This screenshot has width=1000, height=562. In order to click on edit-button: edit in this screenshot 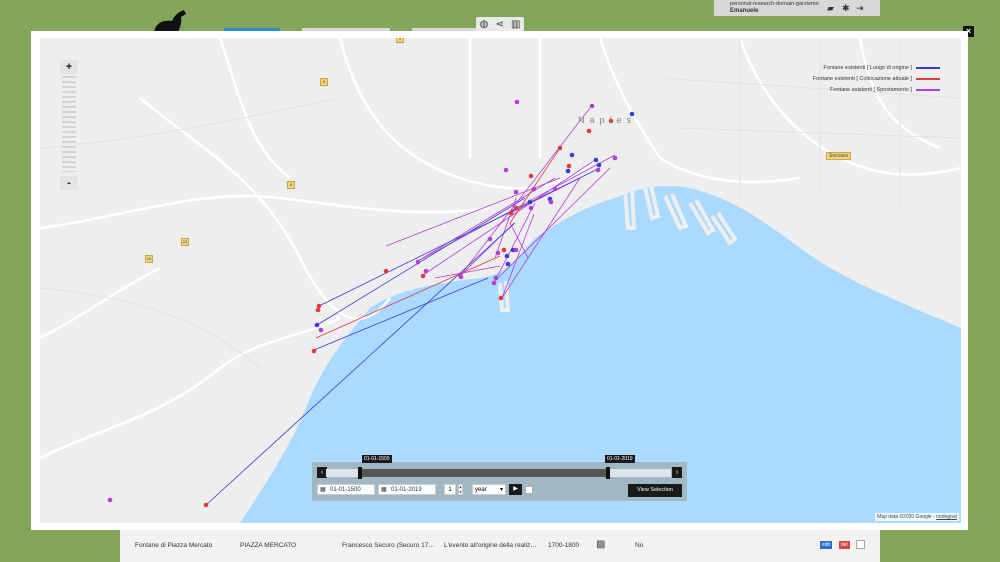, I will do `click(826, 545)`.